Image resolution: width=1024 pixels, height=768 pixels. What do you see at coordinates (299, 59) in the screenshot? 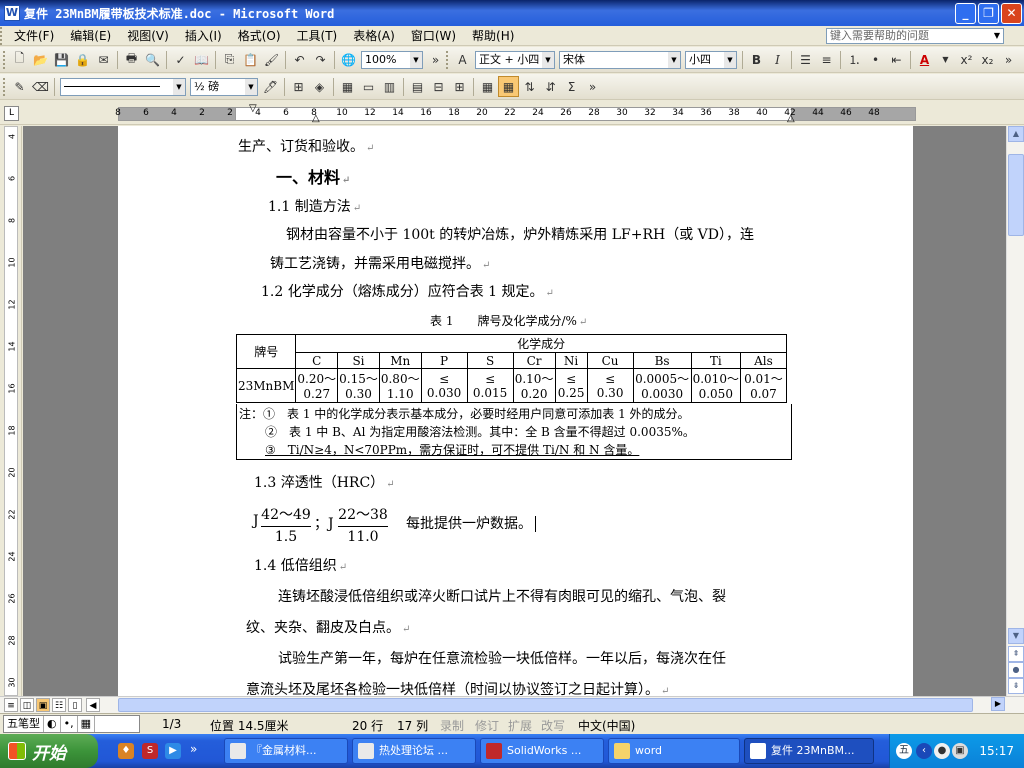
I see `undo-icon: ↶` at bounding box center [299, 59].